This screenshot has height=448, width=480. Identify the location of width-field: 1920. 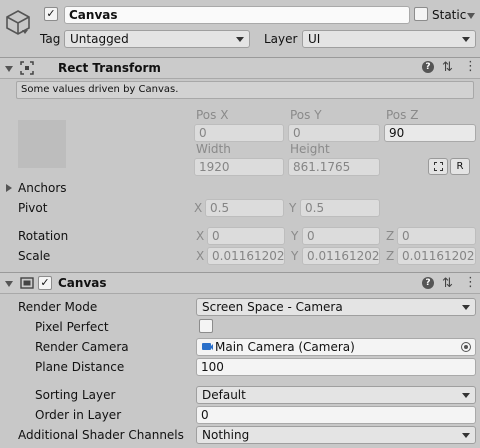
(239, 167).